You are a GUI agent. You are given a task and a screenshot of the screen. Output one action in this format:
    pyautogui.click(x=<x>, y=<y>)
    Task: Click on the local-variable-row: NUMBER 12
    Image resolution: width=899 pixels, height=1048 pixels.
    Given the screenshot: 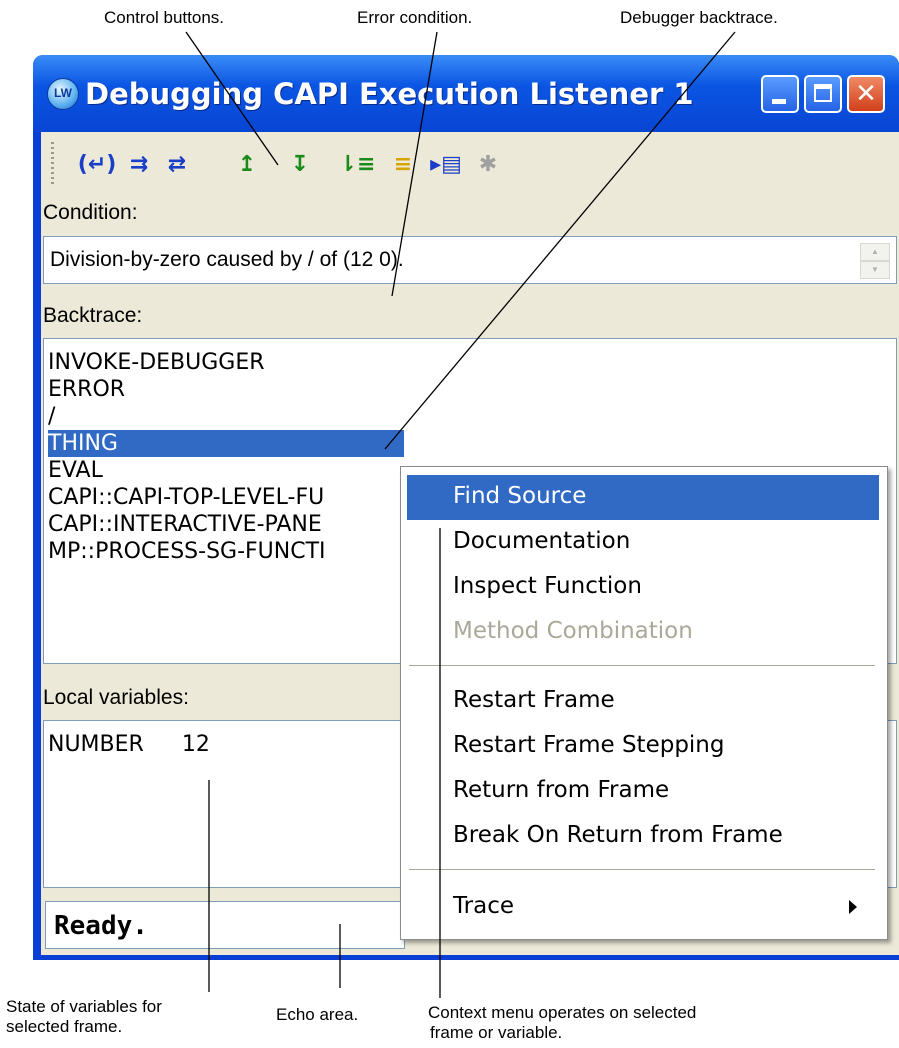 What is the action you would take?
    pyautogui.click(x=129, y=744)
    